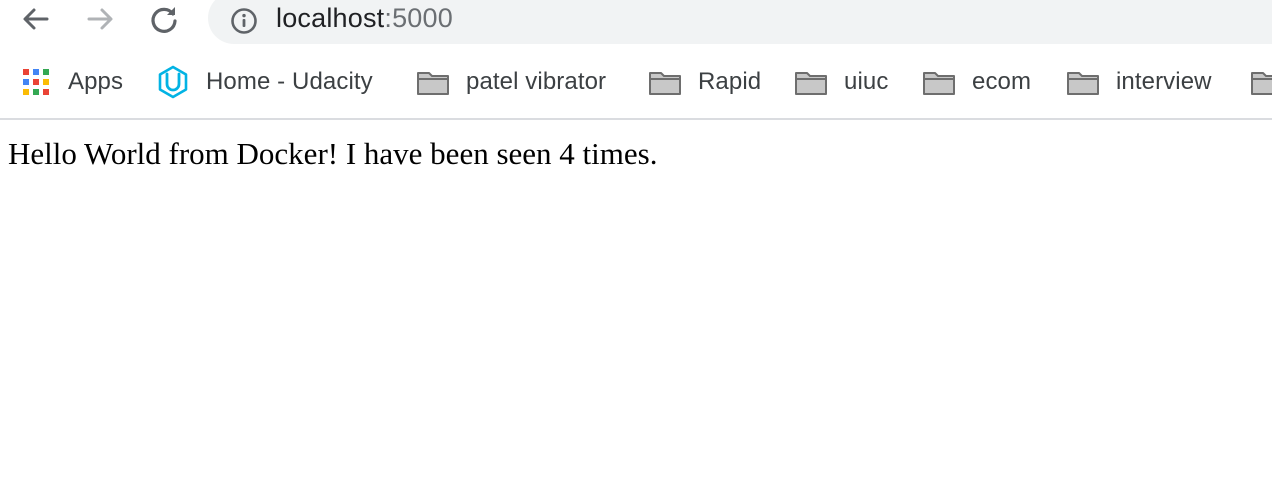  What do you see at coordinates (841, 82) in the screenshot?
I see `bookmark-folder-uiuc: uiuc` at bounding box center [841, 82].